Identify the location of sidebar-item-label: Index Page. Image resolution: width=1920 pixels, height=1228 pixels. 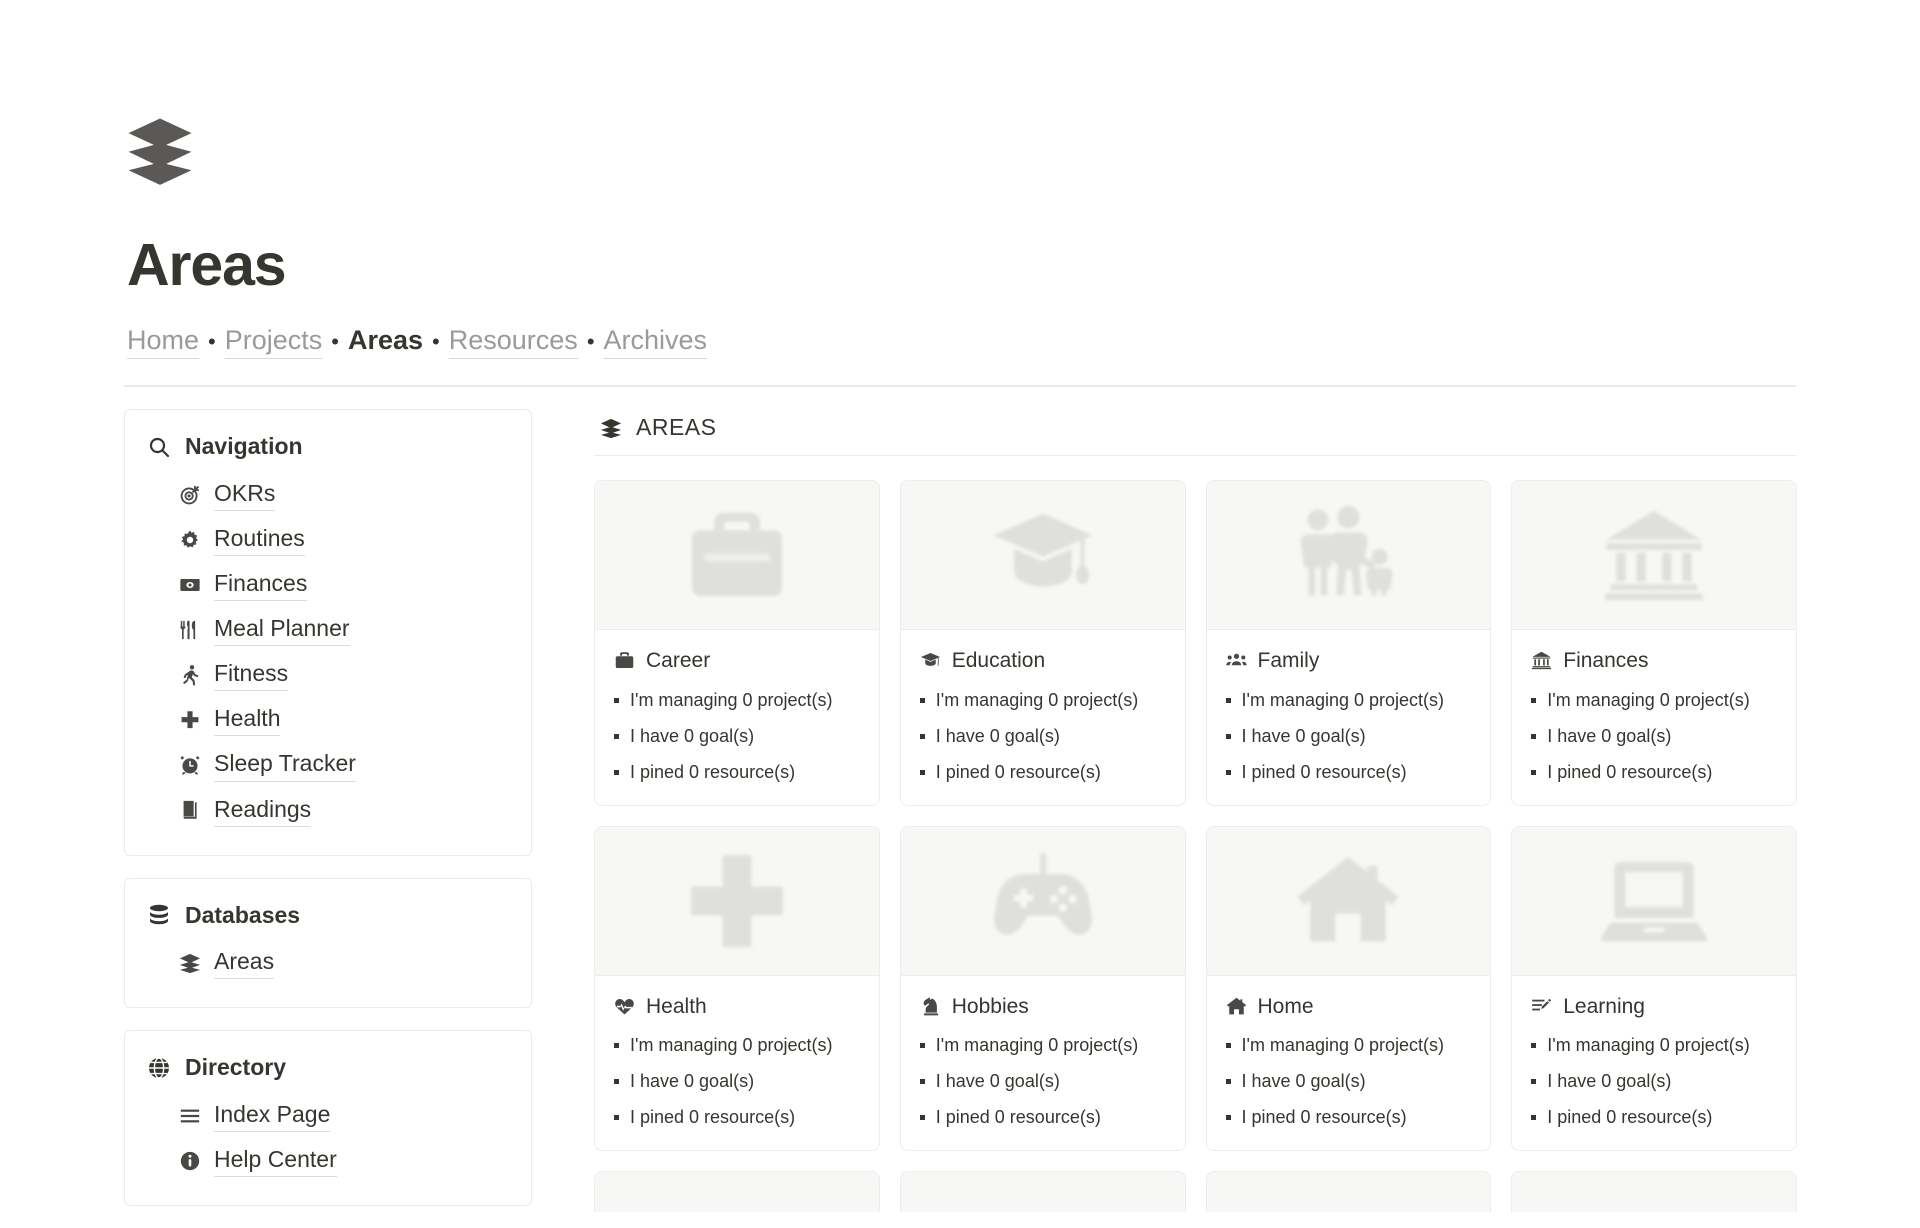
(272, 1116).